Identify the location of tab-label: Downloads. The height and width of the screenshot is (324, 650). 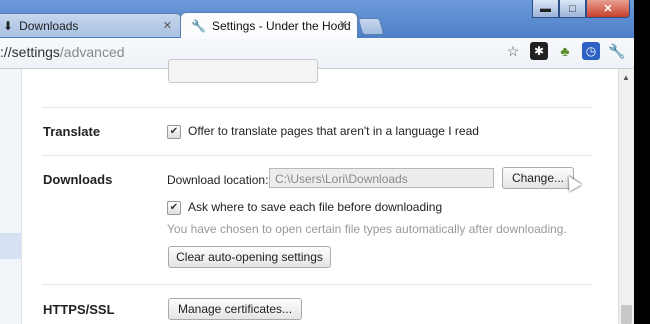
(49, 25).